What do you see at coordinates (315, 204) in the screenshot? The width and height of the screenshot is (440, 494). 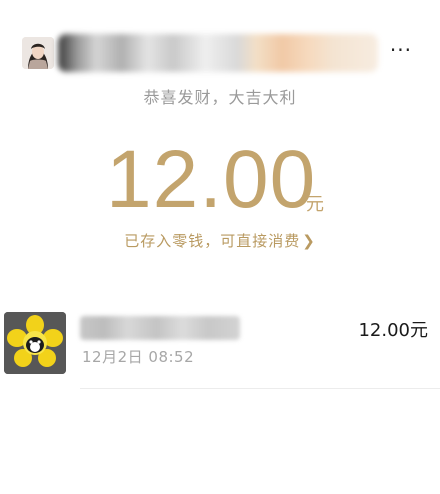 I see `amount-unit: 元` at bounding box center [315, 204].